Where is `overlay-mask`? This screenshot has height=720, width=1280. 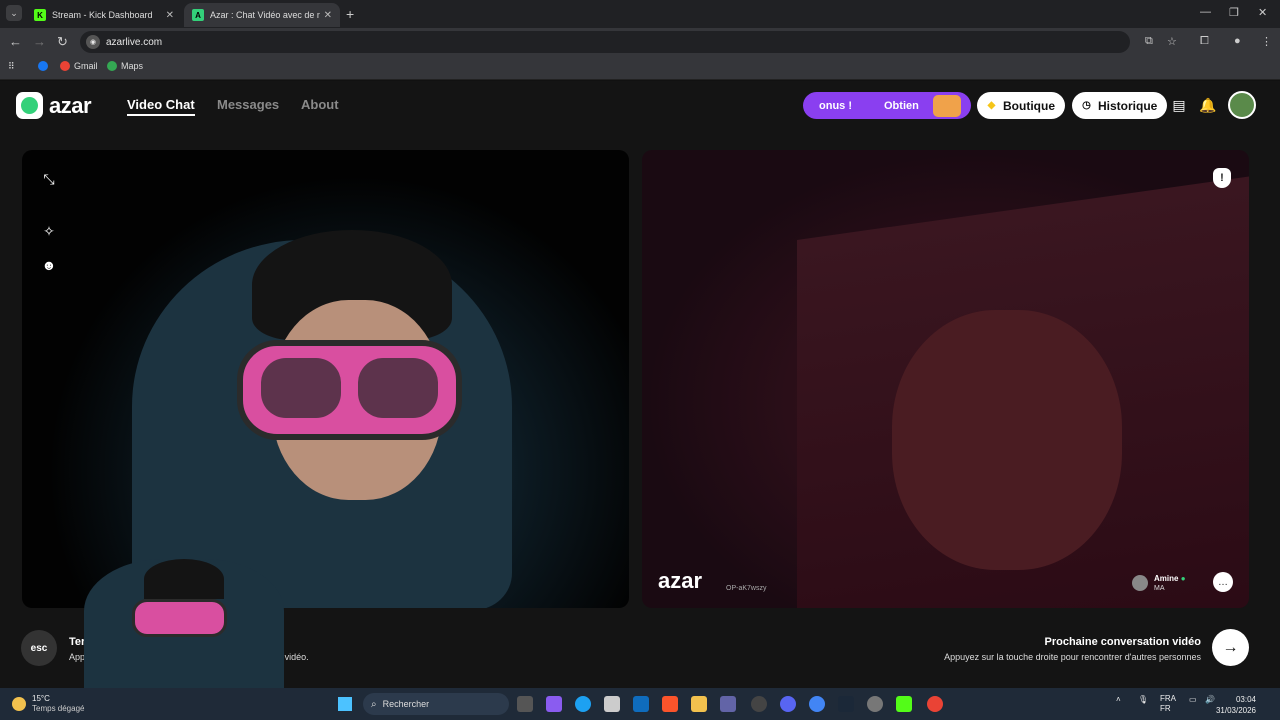
overlay-mask is located at coordinates (179, 618).